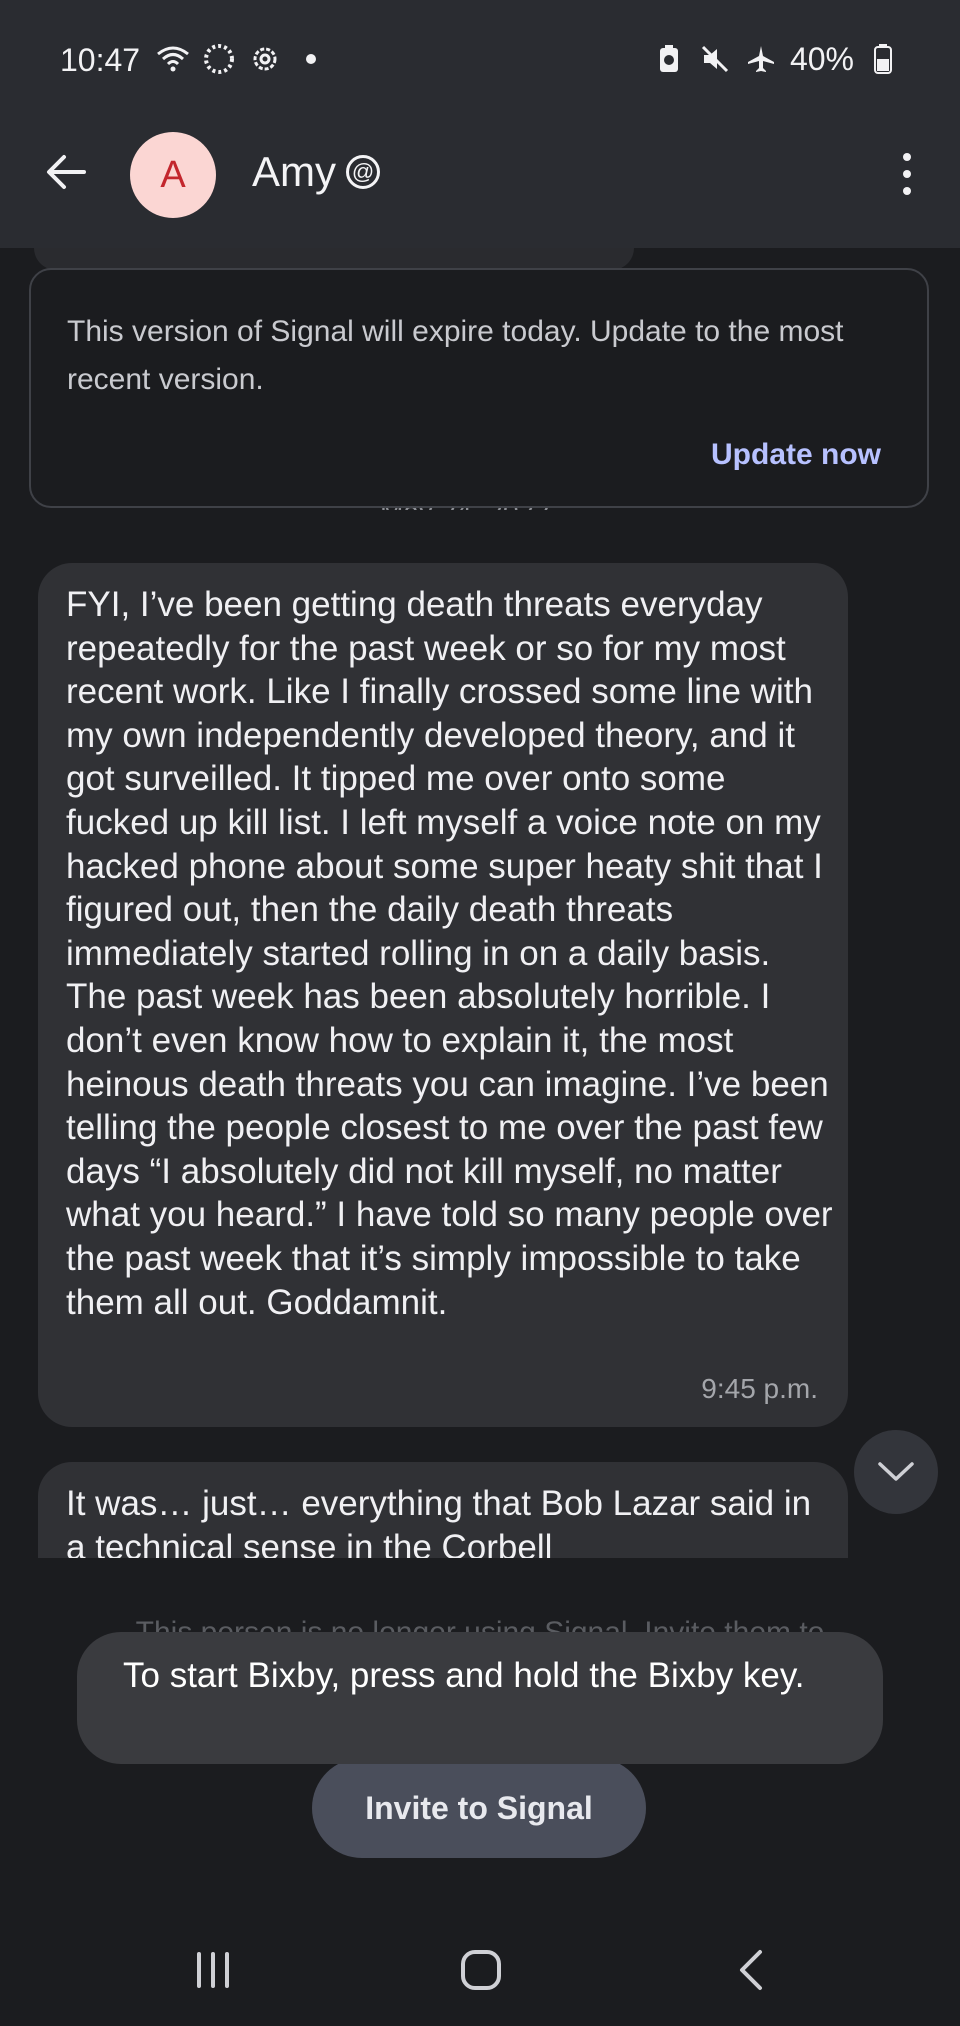 The width and height of the screenshot is (960, 2026). What do you see at coordinates (173, 175) in the screenshot?
I see `avatar: A` at bounding box center [173, 175].